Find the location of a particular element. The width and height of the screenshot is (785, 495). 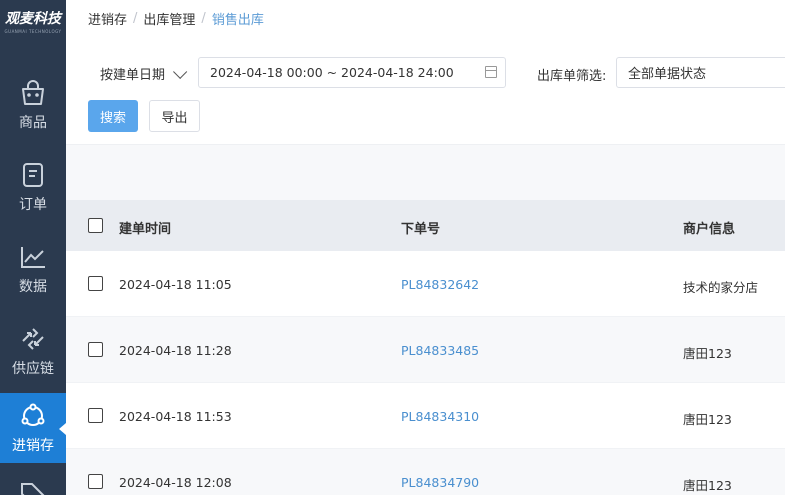

sidebar-item-supply-chain: 供应链 is located at coordinates (33, 351).